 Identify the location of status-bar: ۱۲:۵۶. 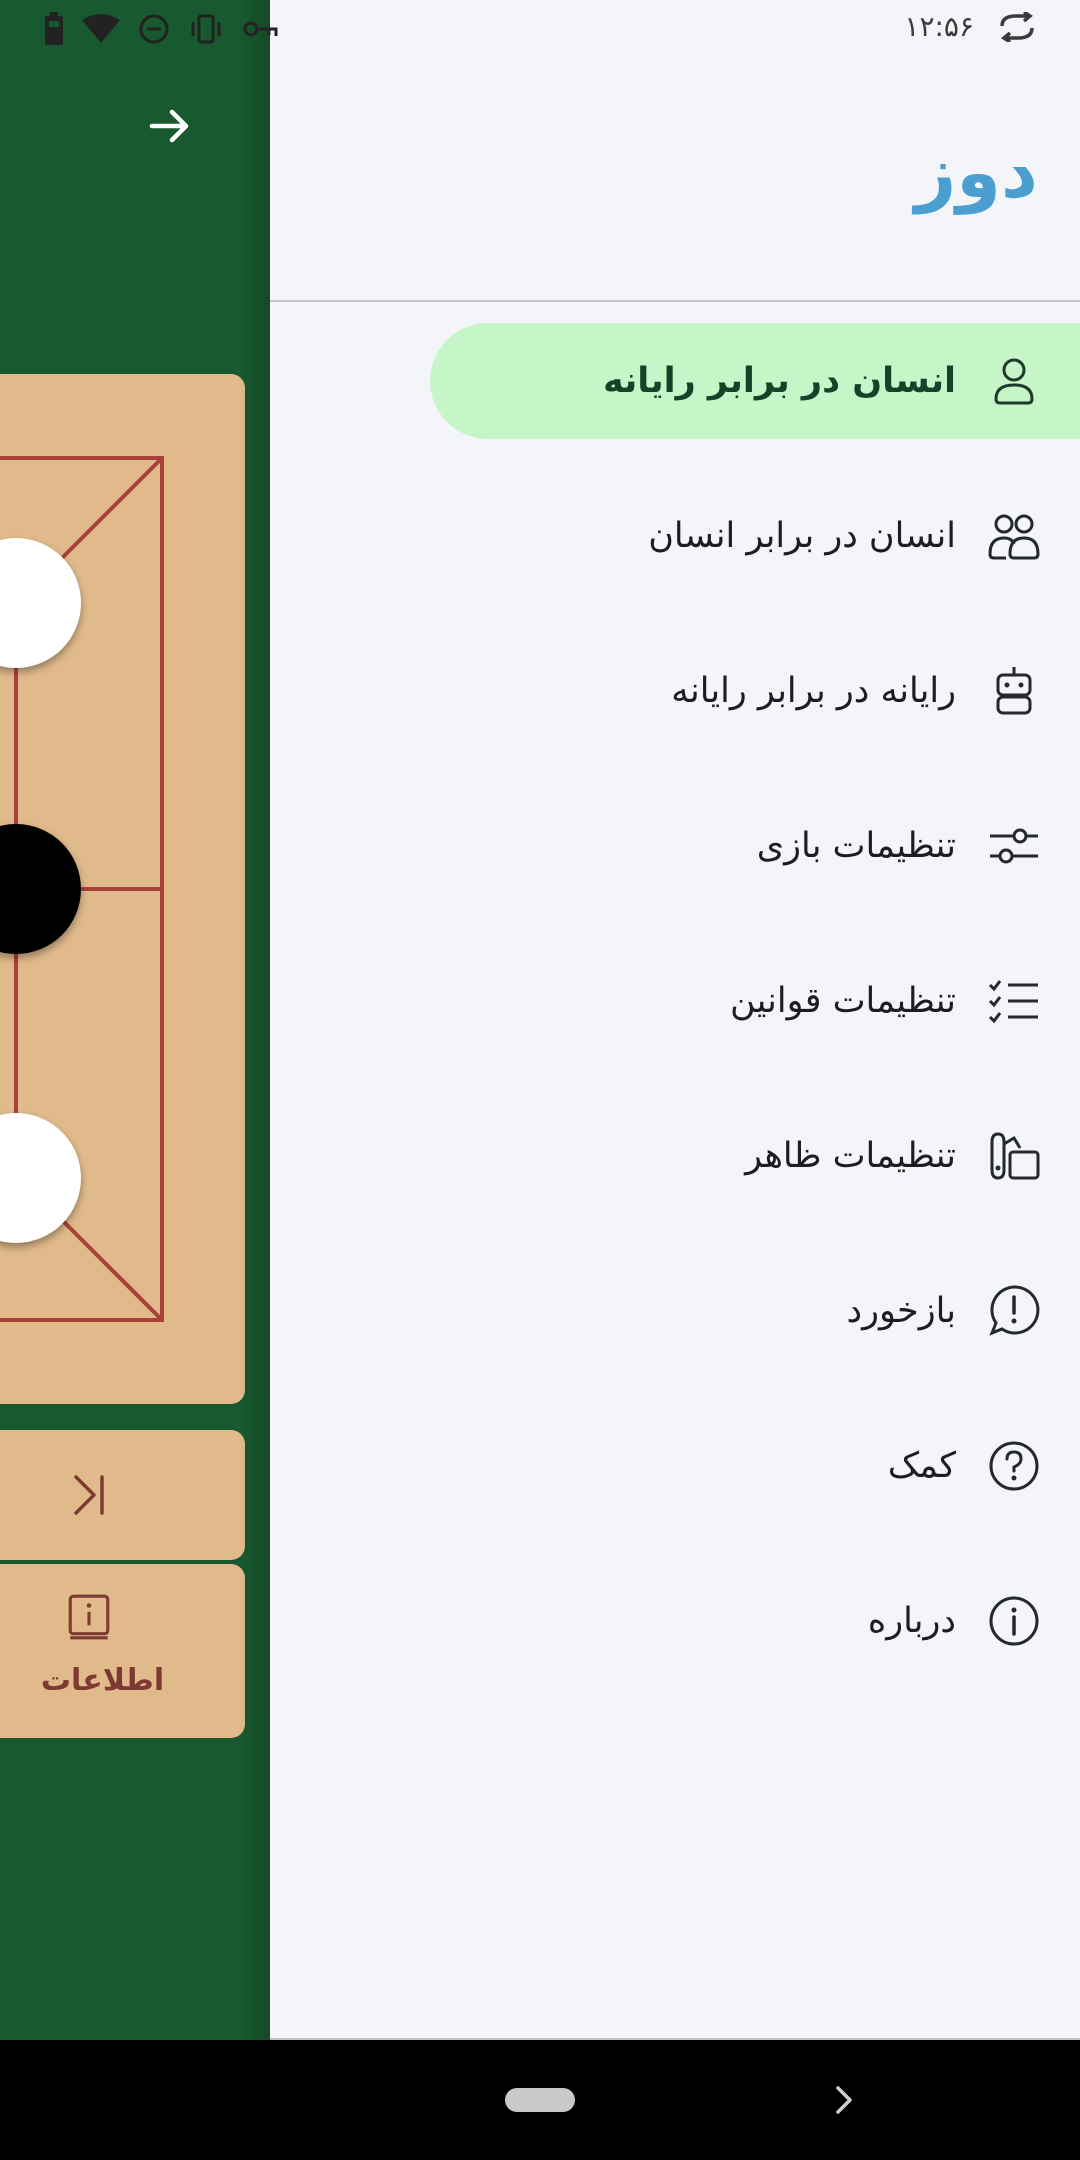
(540, 30).